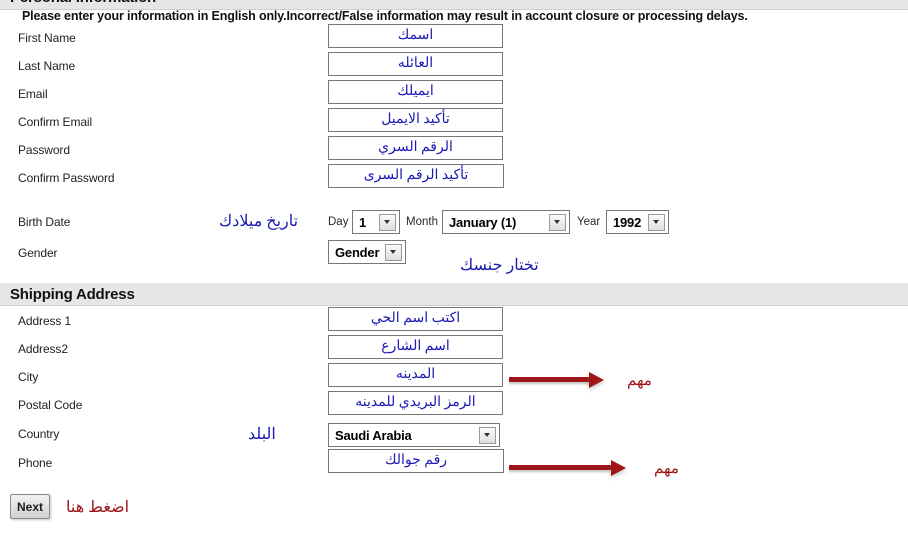 This screenshot has width=908, height=539. I want to click on label-year: Year, so click(589, 222).